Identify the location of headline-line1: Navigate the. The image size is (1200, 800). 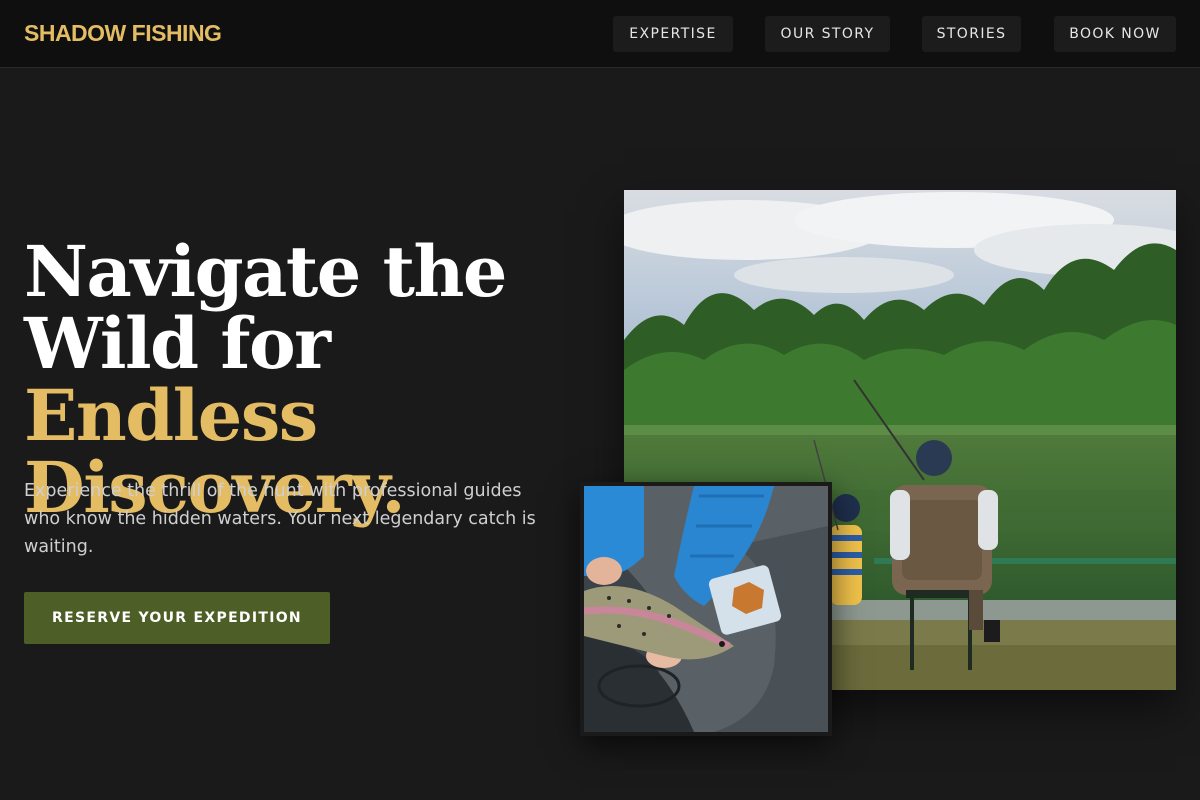
(265, 271).